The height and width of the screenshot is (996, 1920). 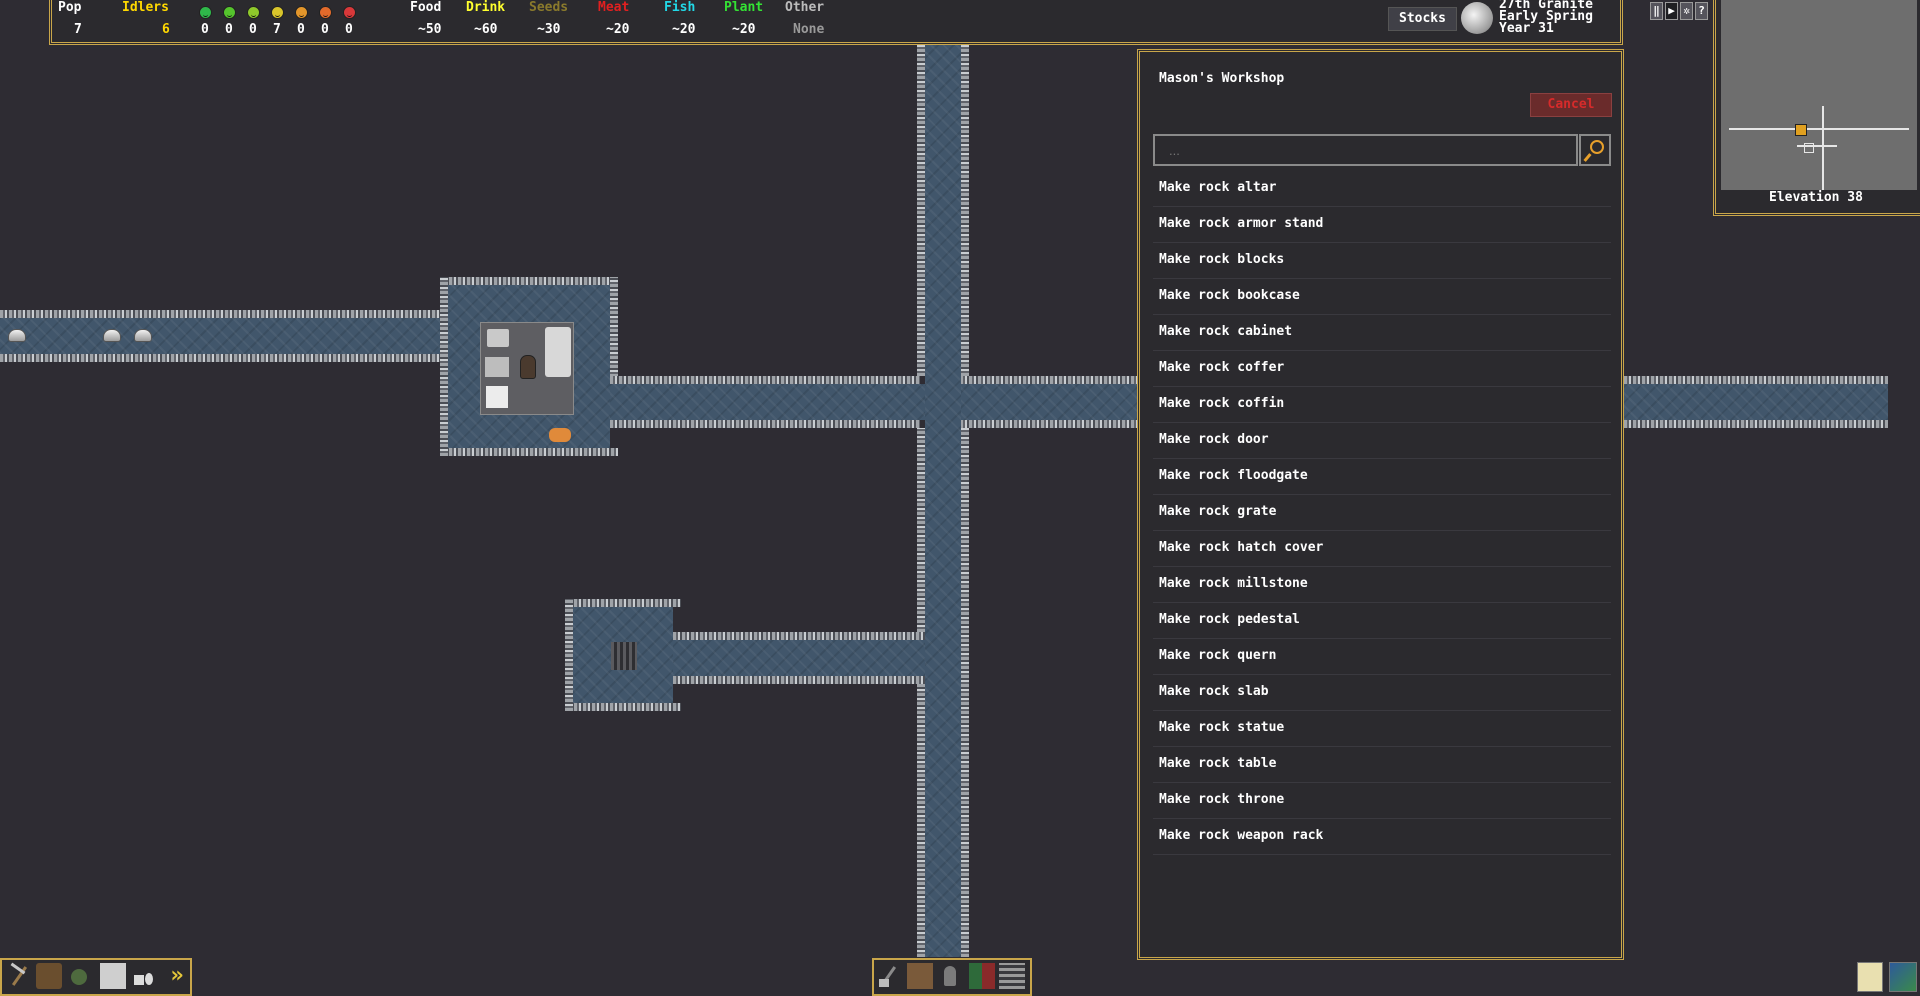 What do you see at coordinates (1816, 197) in the screenshot?
I see `elevation-label: Elevation 38` at bounding box center [1816, 197].